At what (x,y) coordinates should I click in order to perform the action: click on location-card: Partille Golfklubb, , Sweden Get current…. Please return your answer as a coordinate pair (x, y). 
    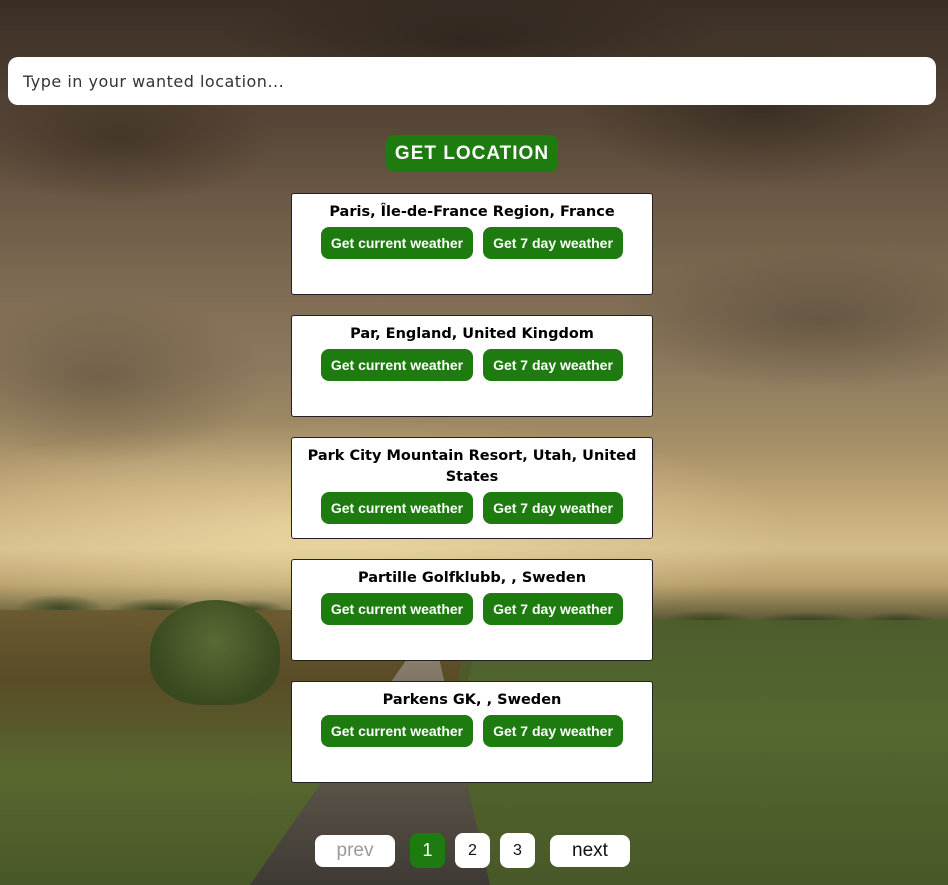
    Looking at the image, I should click on (472, 610).